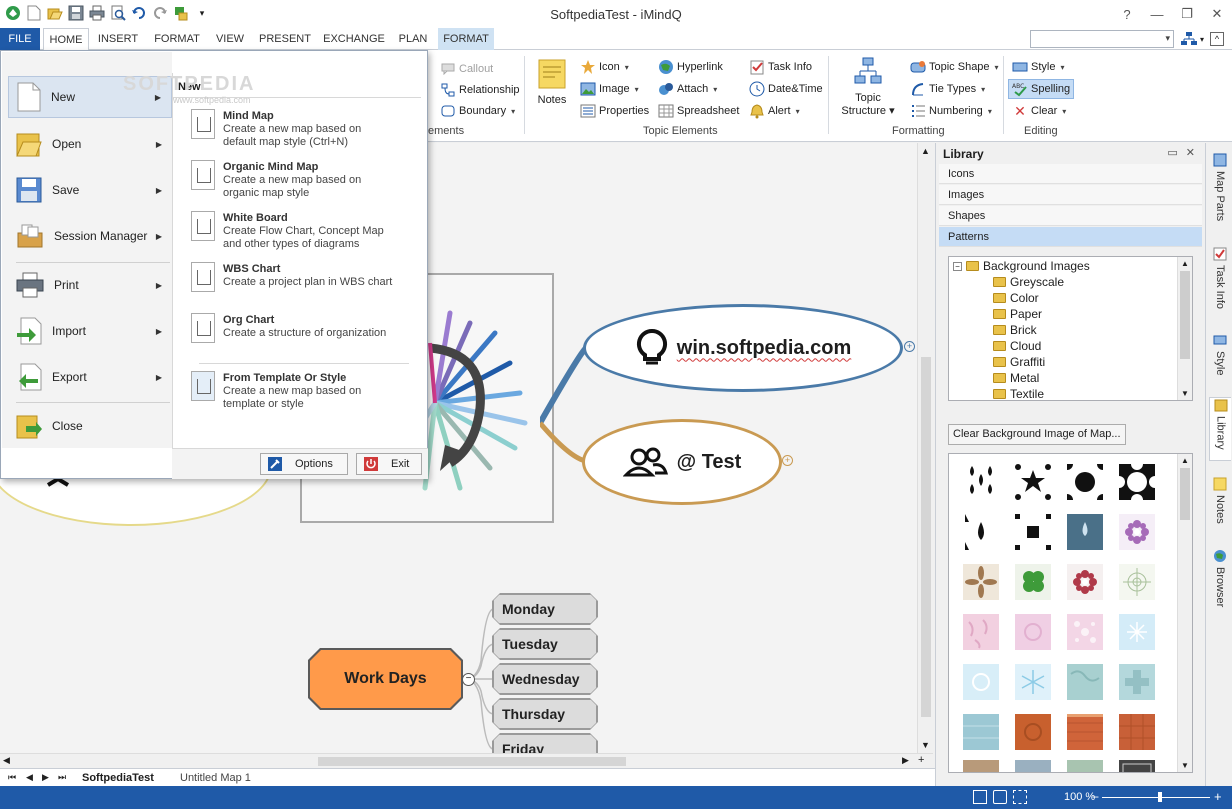 The height and width of the screenshot is (809, 1232). What do you see at coordinates (466, 69) in the screenshot?
I see `callout-button: Callout` at bounding box center [466, 69].